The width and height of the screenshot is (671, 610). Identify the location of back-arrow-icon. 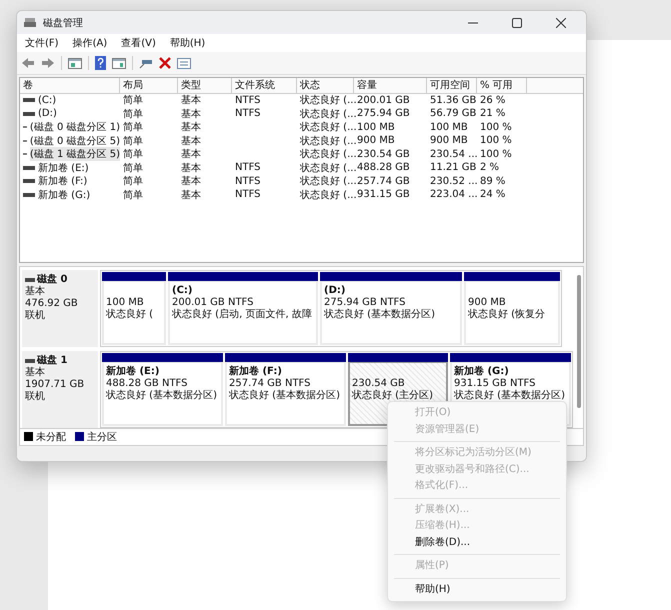
(28, 62).